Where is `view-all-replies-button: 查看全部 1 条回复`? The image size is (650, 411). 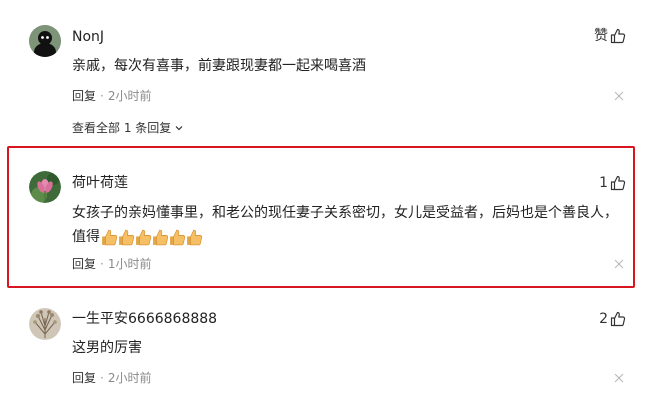 view-all-replies-button: 查看全部 1 条回复 is located at coordinates (128, 128).